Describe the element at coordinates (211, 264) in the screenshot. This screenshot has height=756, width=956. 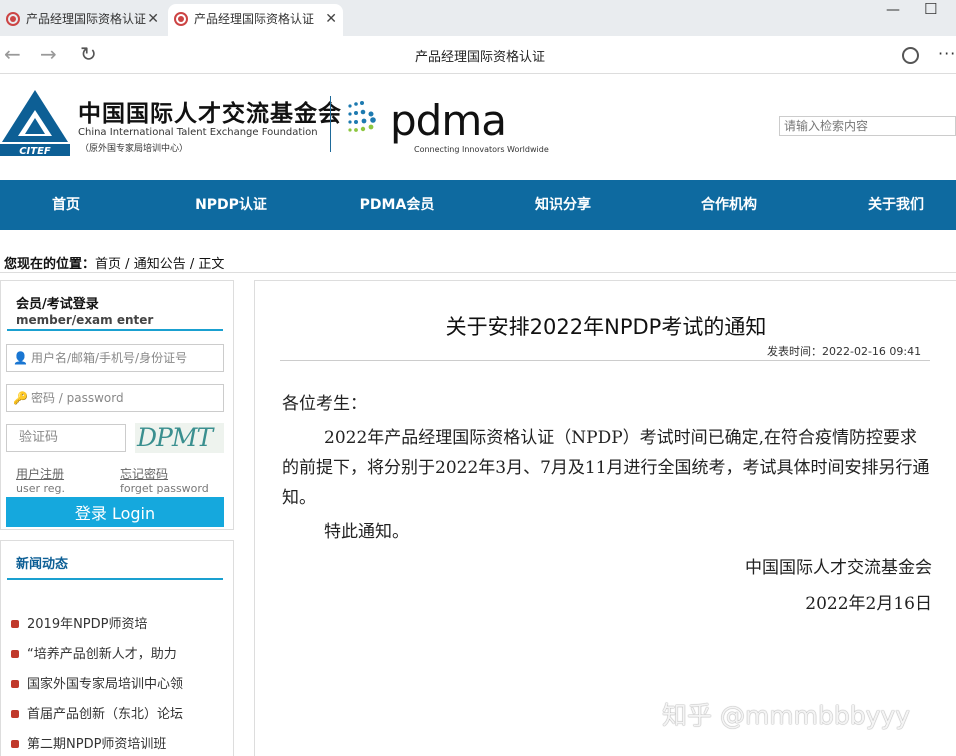
I see `breadcrumb-item-current: 正文` at that location.